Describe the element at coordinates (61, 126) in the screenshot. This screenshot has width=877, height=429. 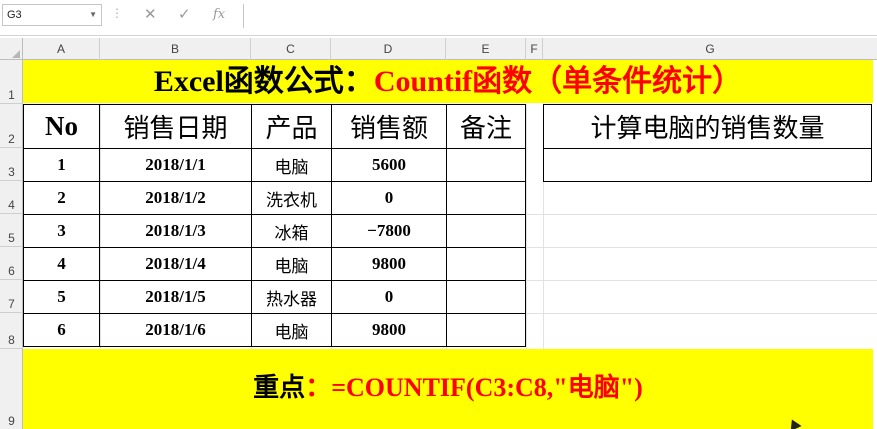
I see `header-no: No` at that location.